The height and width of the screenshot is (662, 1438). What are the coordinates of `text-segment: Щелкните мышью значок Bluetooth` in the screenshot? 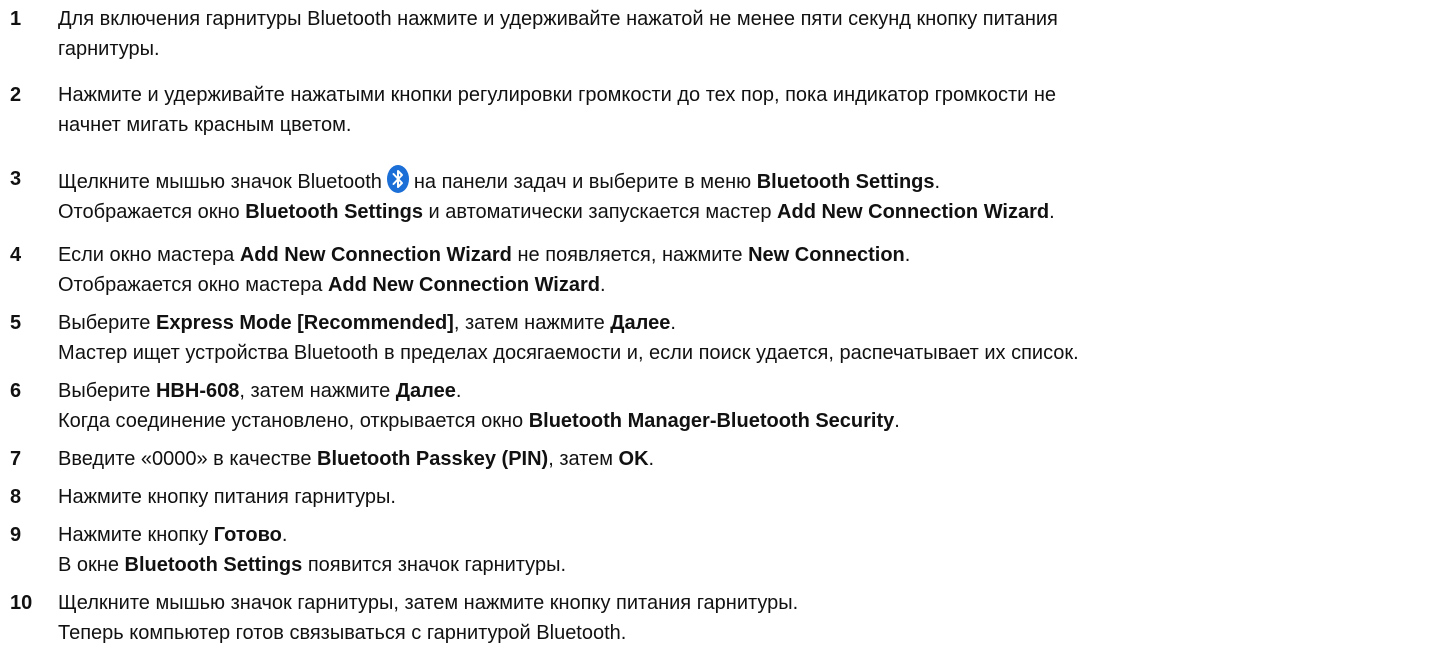 It's located at (220, 182).